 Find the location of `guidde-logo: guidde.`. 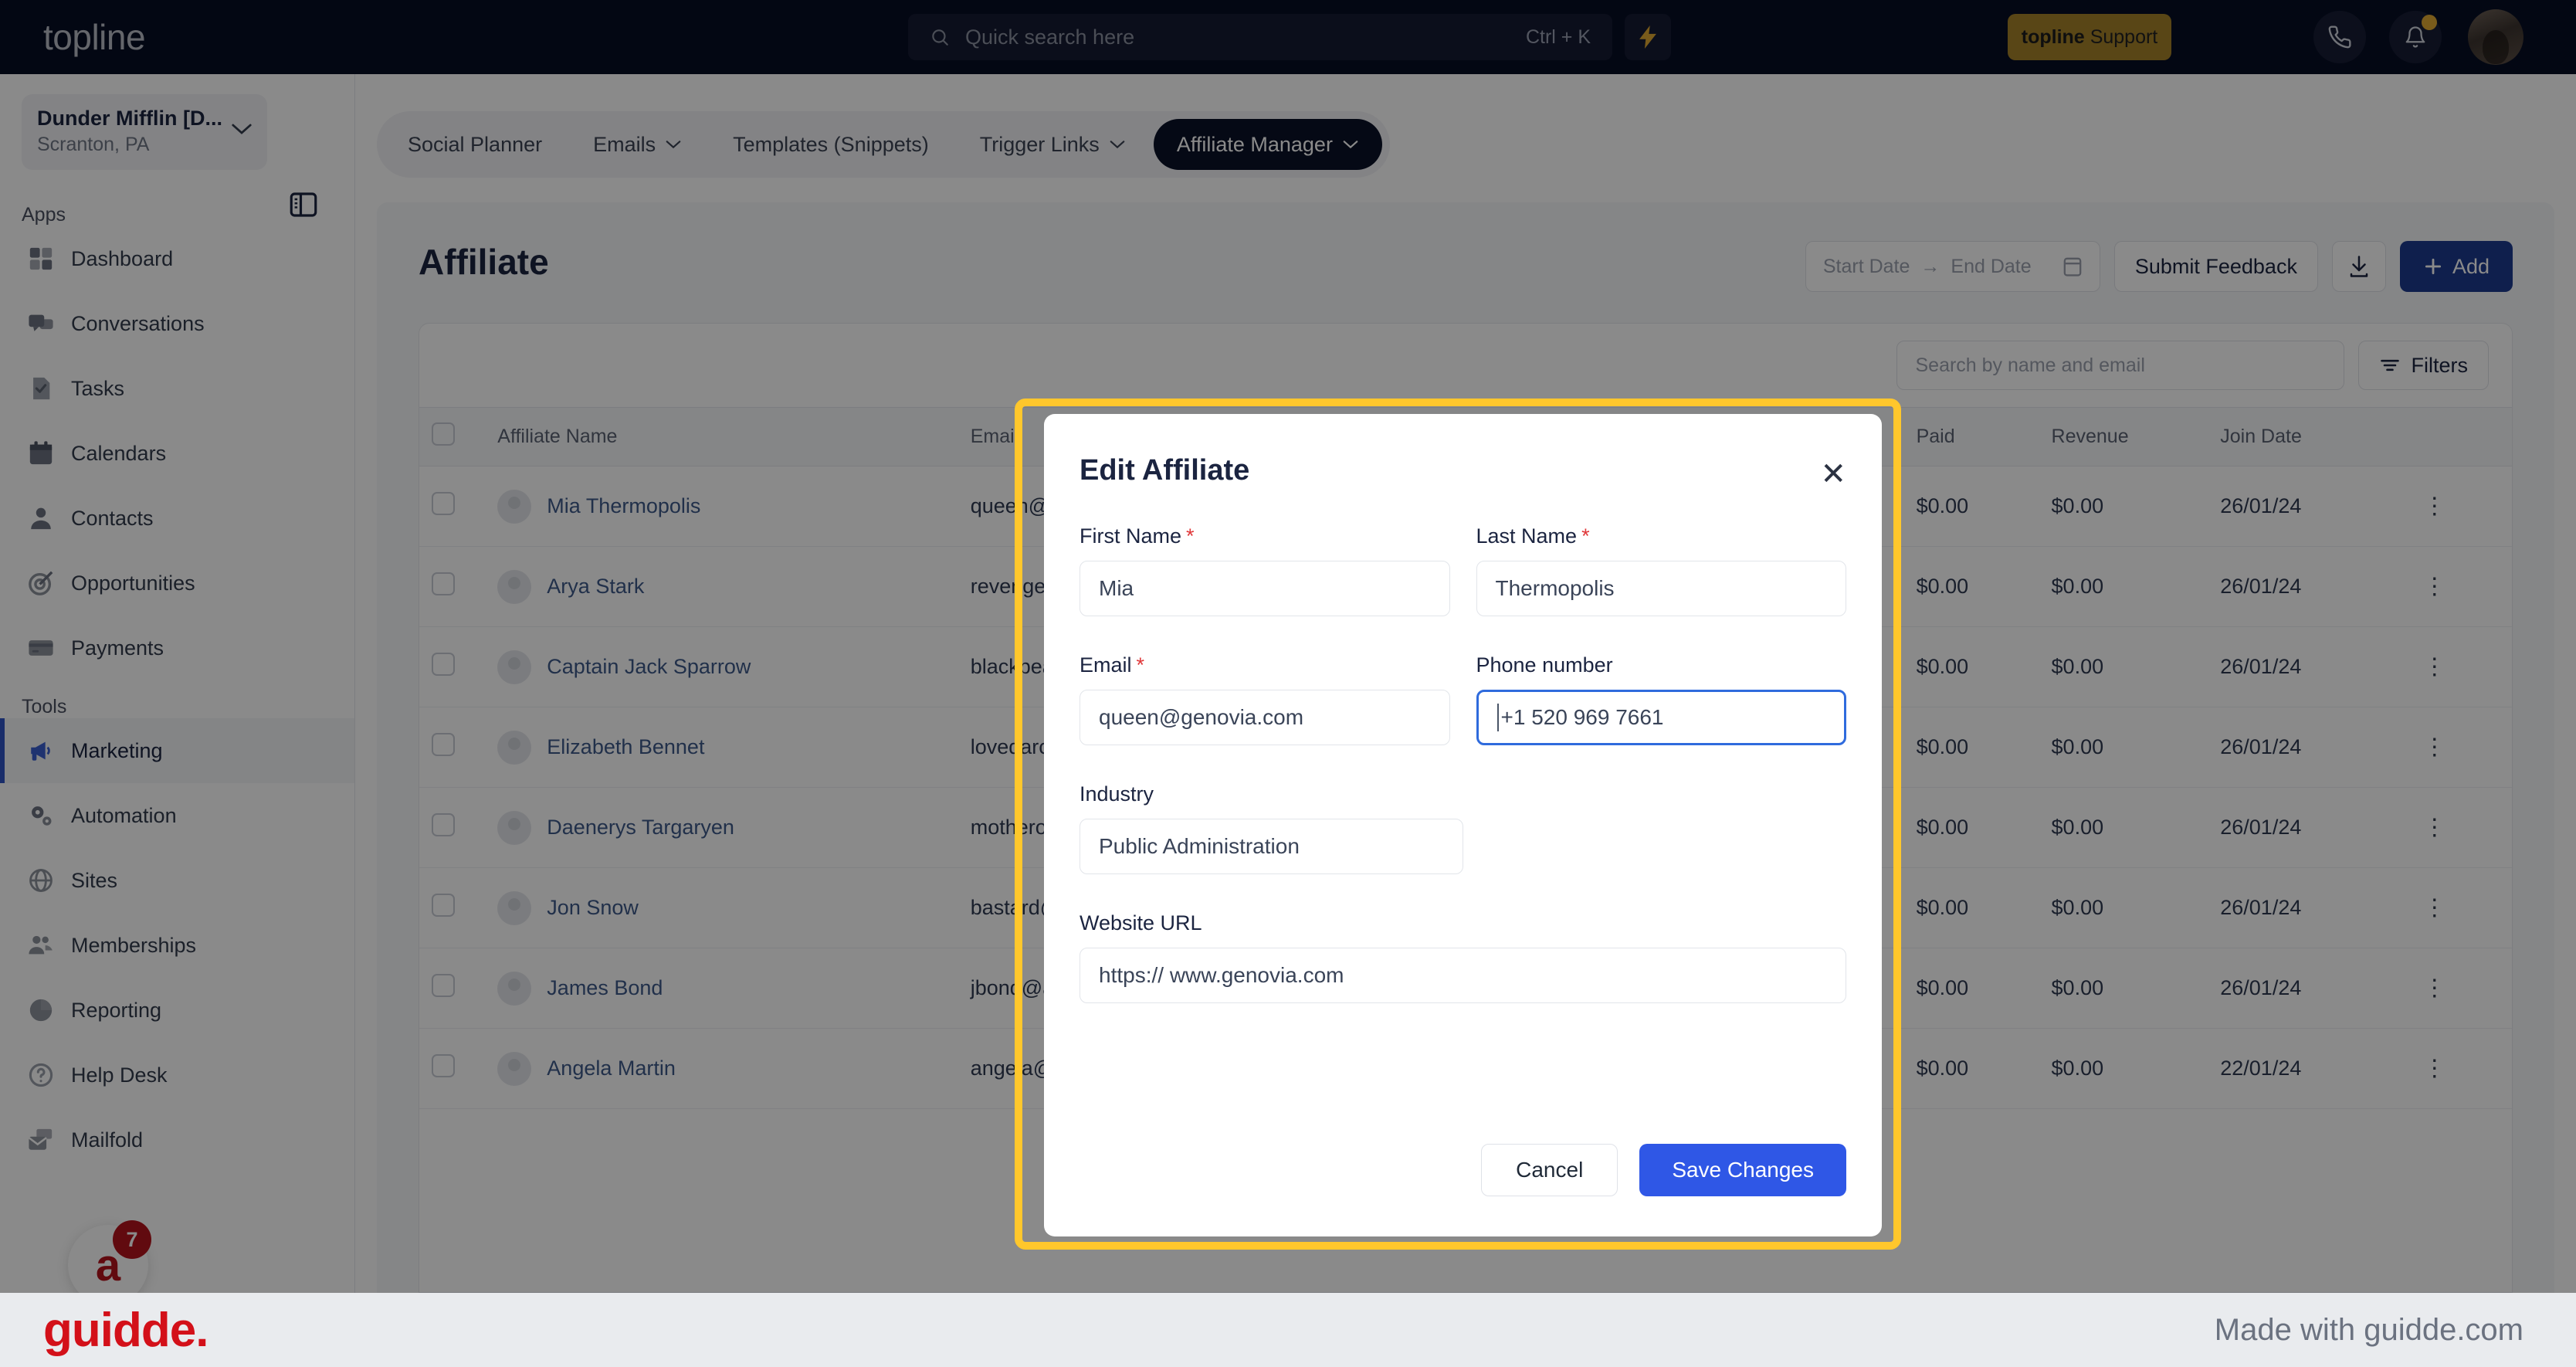

guidde-logo: guidde. is located at coordinates (125, 1330).